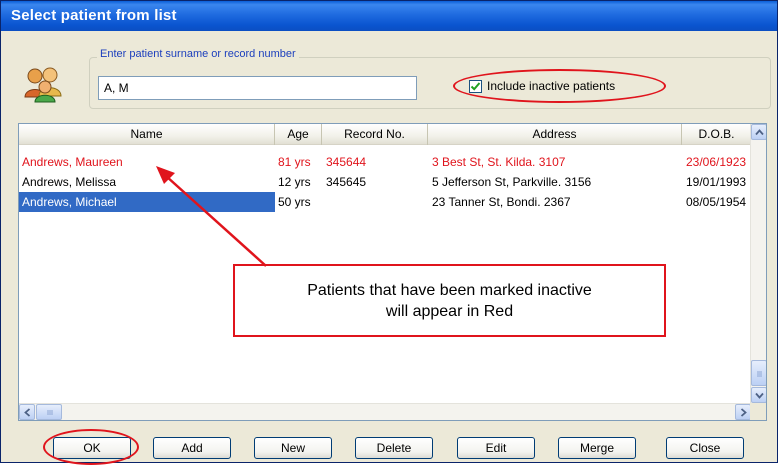  I want to click on cell-record, so click(376, 202).